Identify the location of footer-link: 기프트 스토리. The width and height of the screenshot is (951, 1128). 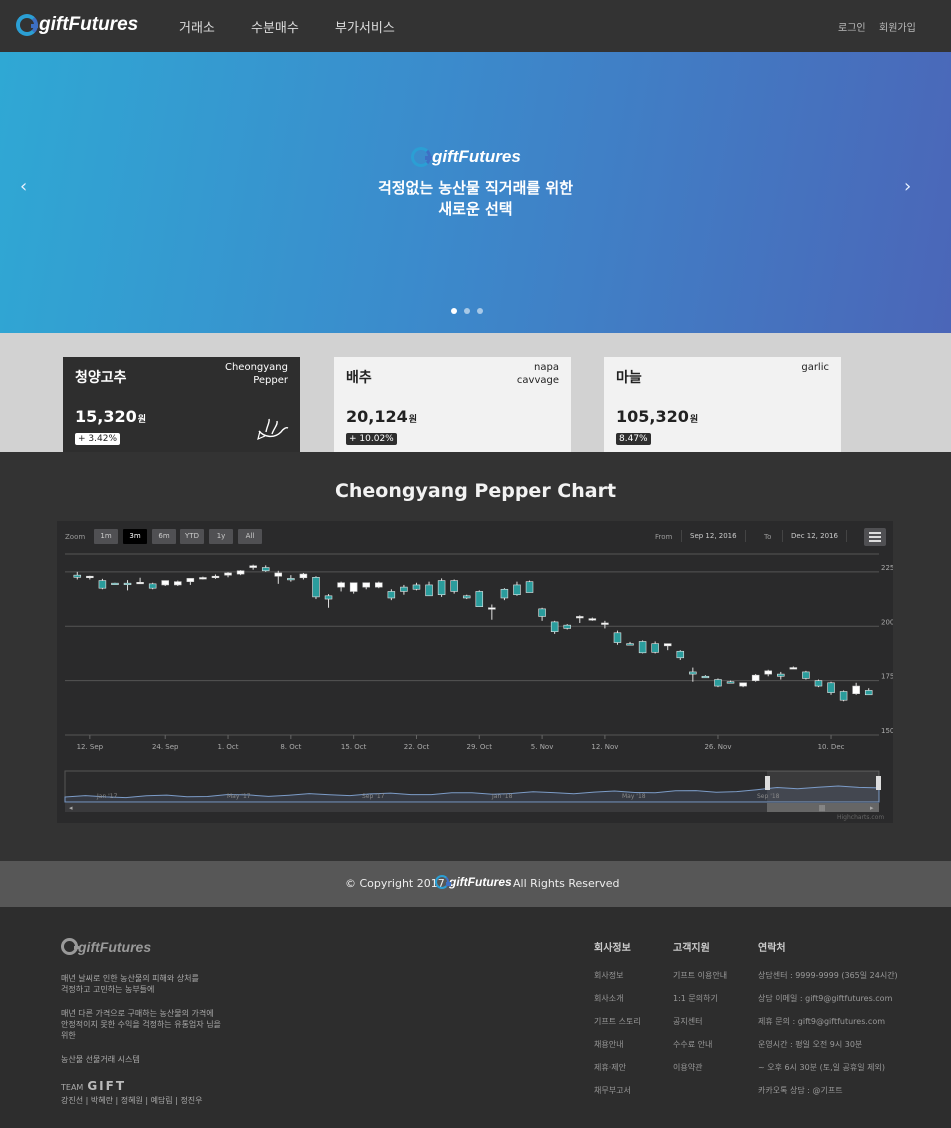
(617, 1021).